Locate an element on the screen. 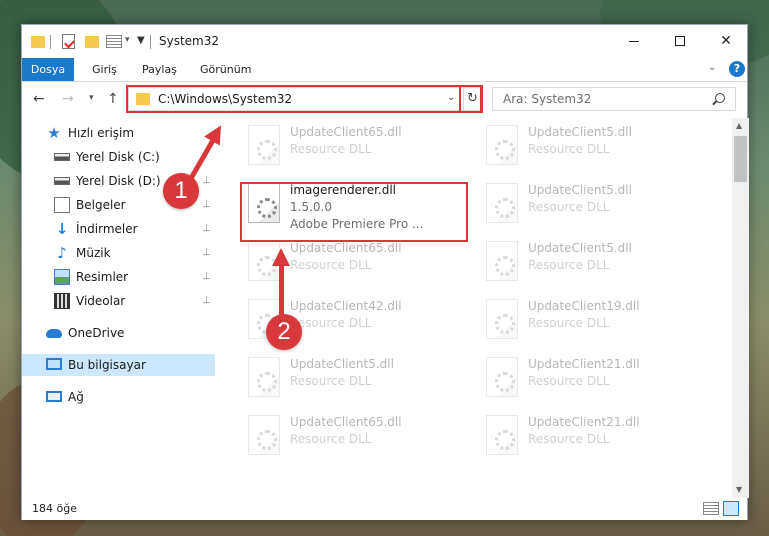  help-icon: ? is located at coordinates (737, 69).